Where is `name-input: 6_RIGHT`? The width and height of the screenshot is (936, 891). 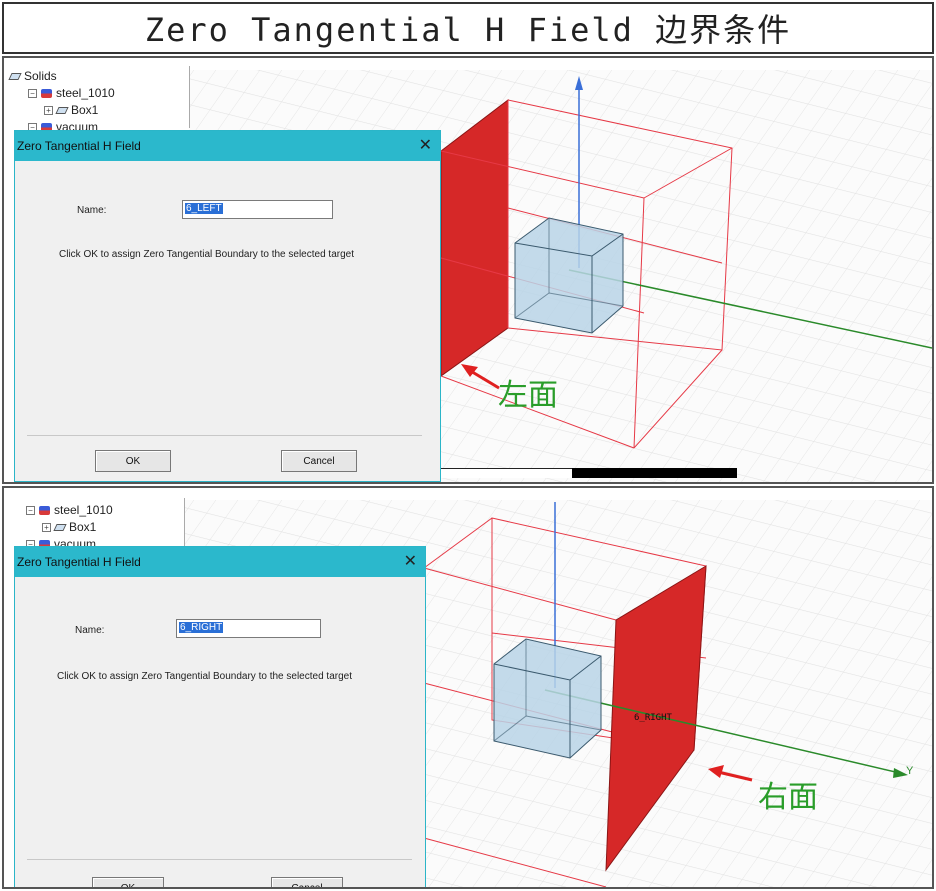 name-input: 6_RIGHT is located at coordinates (248, 628).